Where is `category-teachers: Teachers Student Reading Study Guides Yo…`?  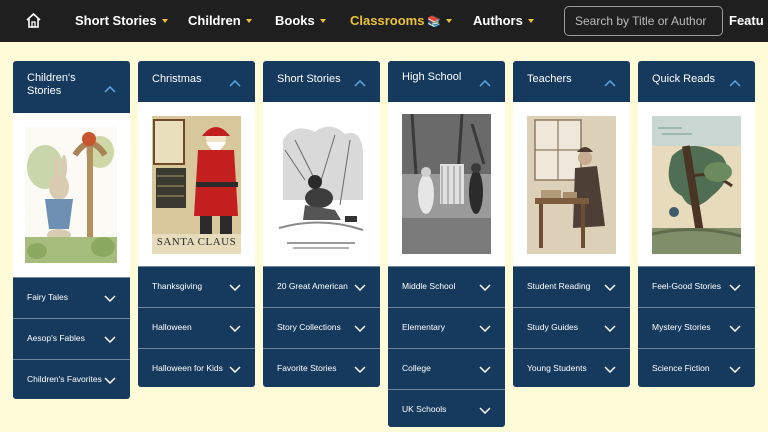 category-teachers: Teachers Student Reading Study Guides Yo… is located at coordinates (571, 224).